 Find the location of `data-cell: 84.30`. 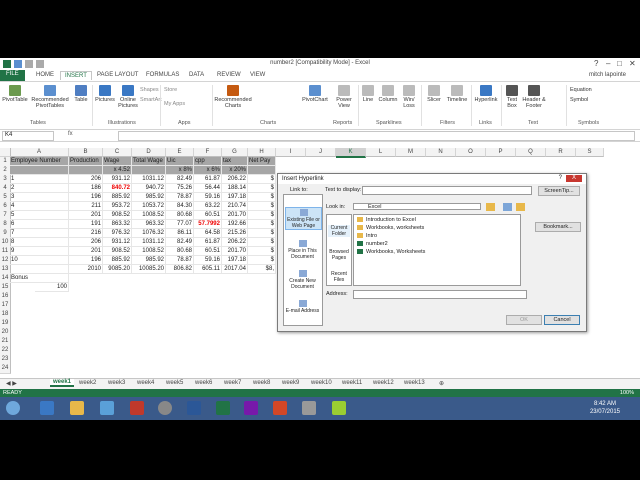

data-cell: 84.30 is located at coordinates (180, 206).